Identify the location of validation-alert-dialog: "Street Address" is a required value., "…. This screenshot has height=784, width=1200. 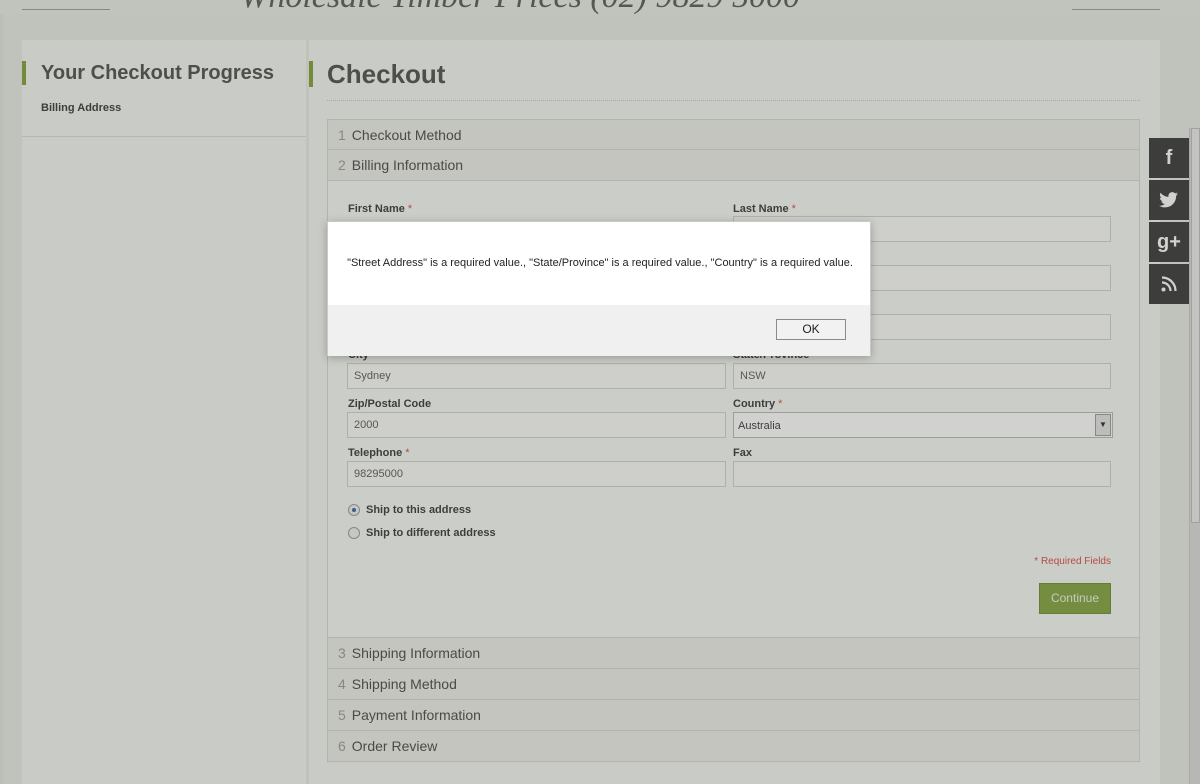
(599, 288).